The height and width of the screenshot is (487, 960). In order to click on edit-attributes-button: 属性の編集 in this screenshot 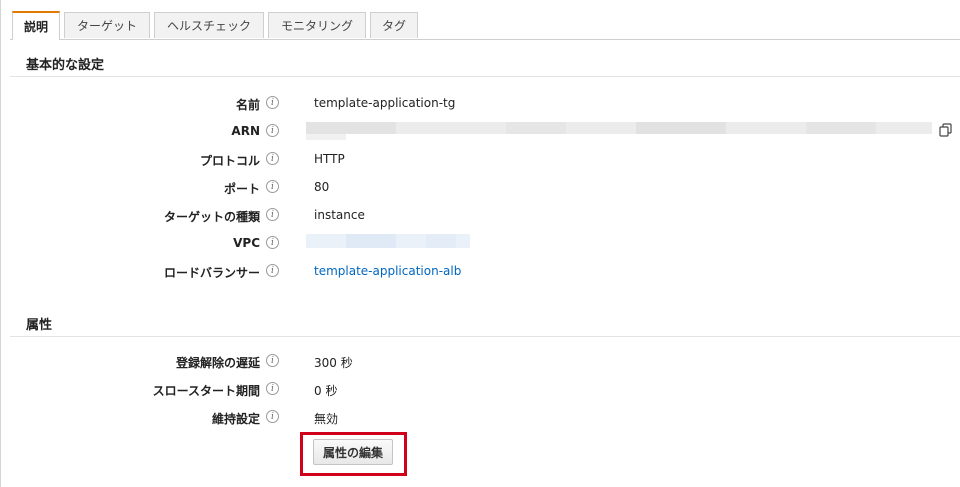, I will do `click(353, 452)`.